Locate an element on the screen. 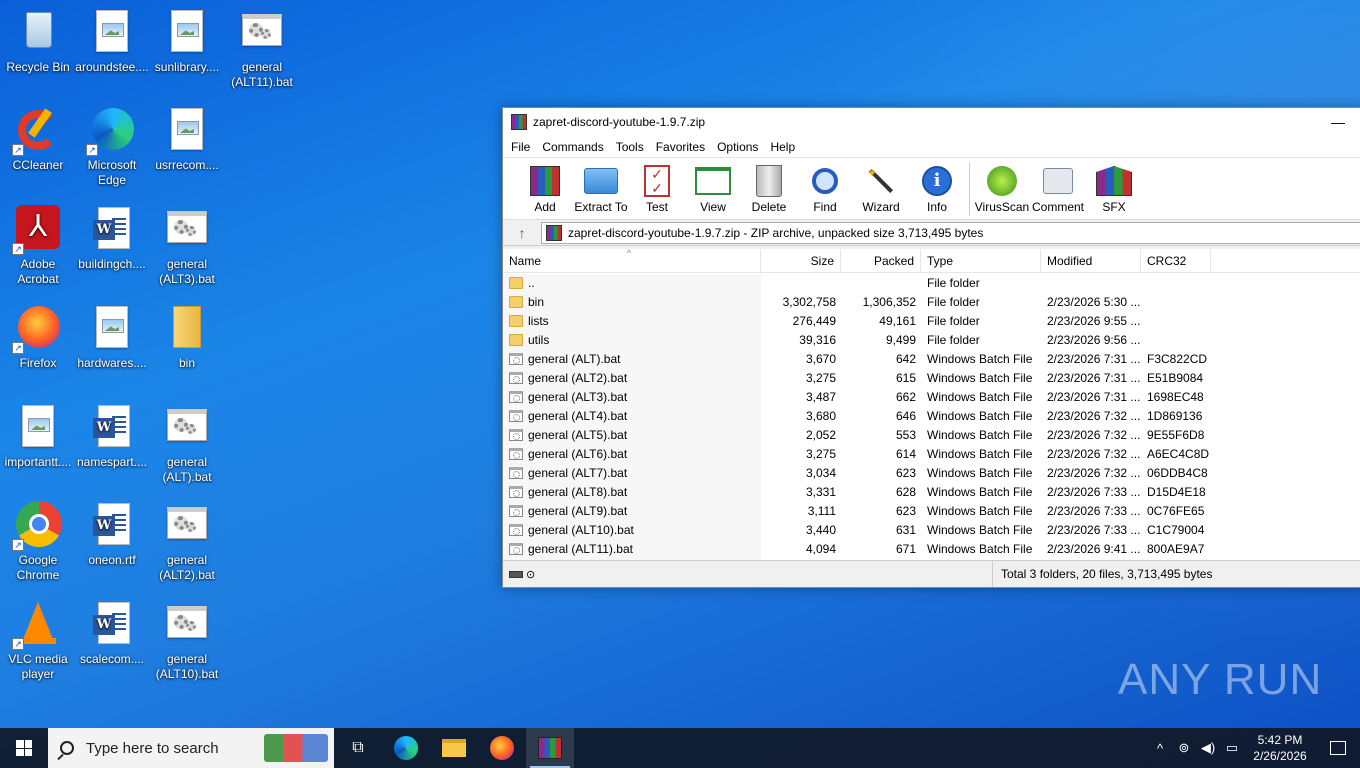  desktop-icon: Woneon.rtf is located at coordinates (112, 534).